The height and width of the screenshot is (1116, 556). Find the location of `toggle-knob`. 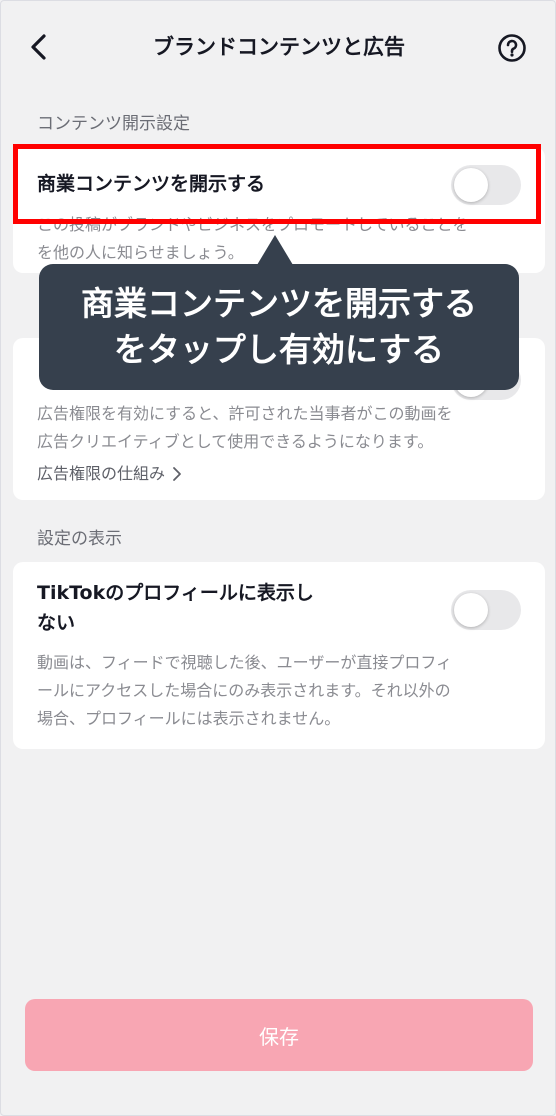

toggle-knob is located at coordinates (471, 610).